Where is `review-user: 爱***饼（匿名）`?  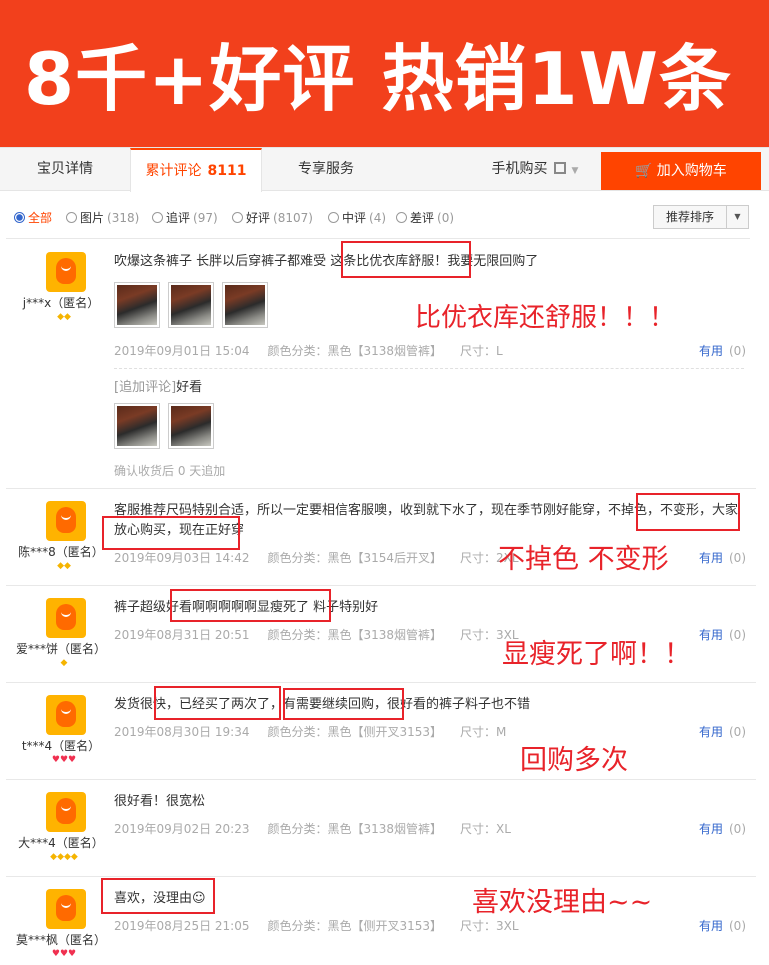
review-user: 爱***饼（匿名） is located at coordinates (60, 649).